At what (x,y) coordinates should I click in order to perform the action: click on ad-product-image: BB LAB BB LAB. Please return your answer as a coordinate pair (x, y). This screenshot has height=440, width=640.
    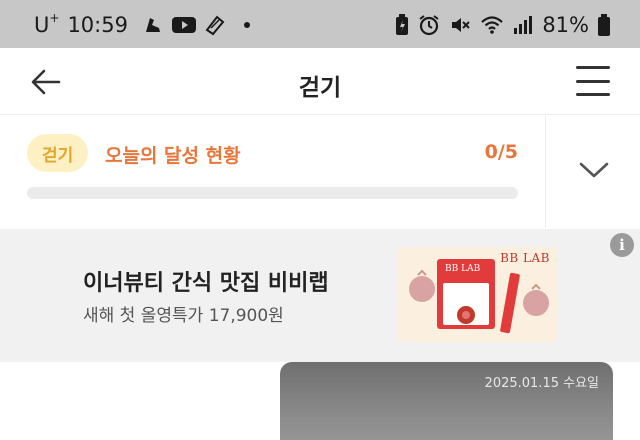
    Looking at the image, I should click on (477, 294).